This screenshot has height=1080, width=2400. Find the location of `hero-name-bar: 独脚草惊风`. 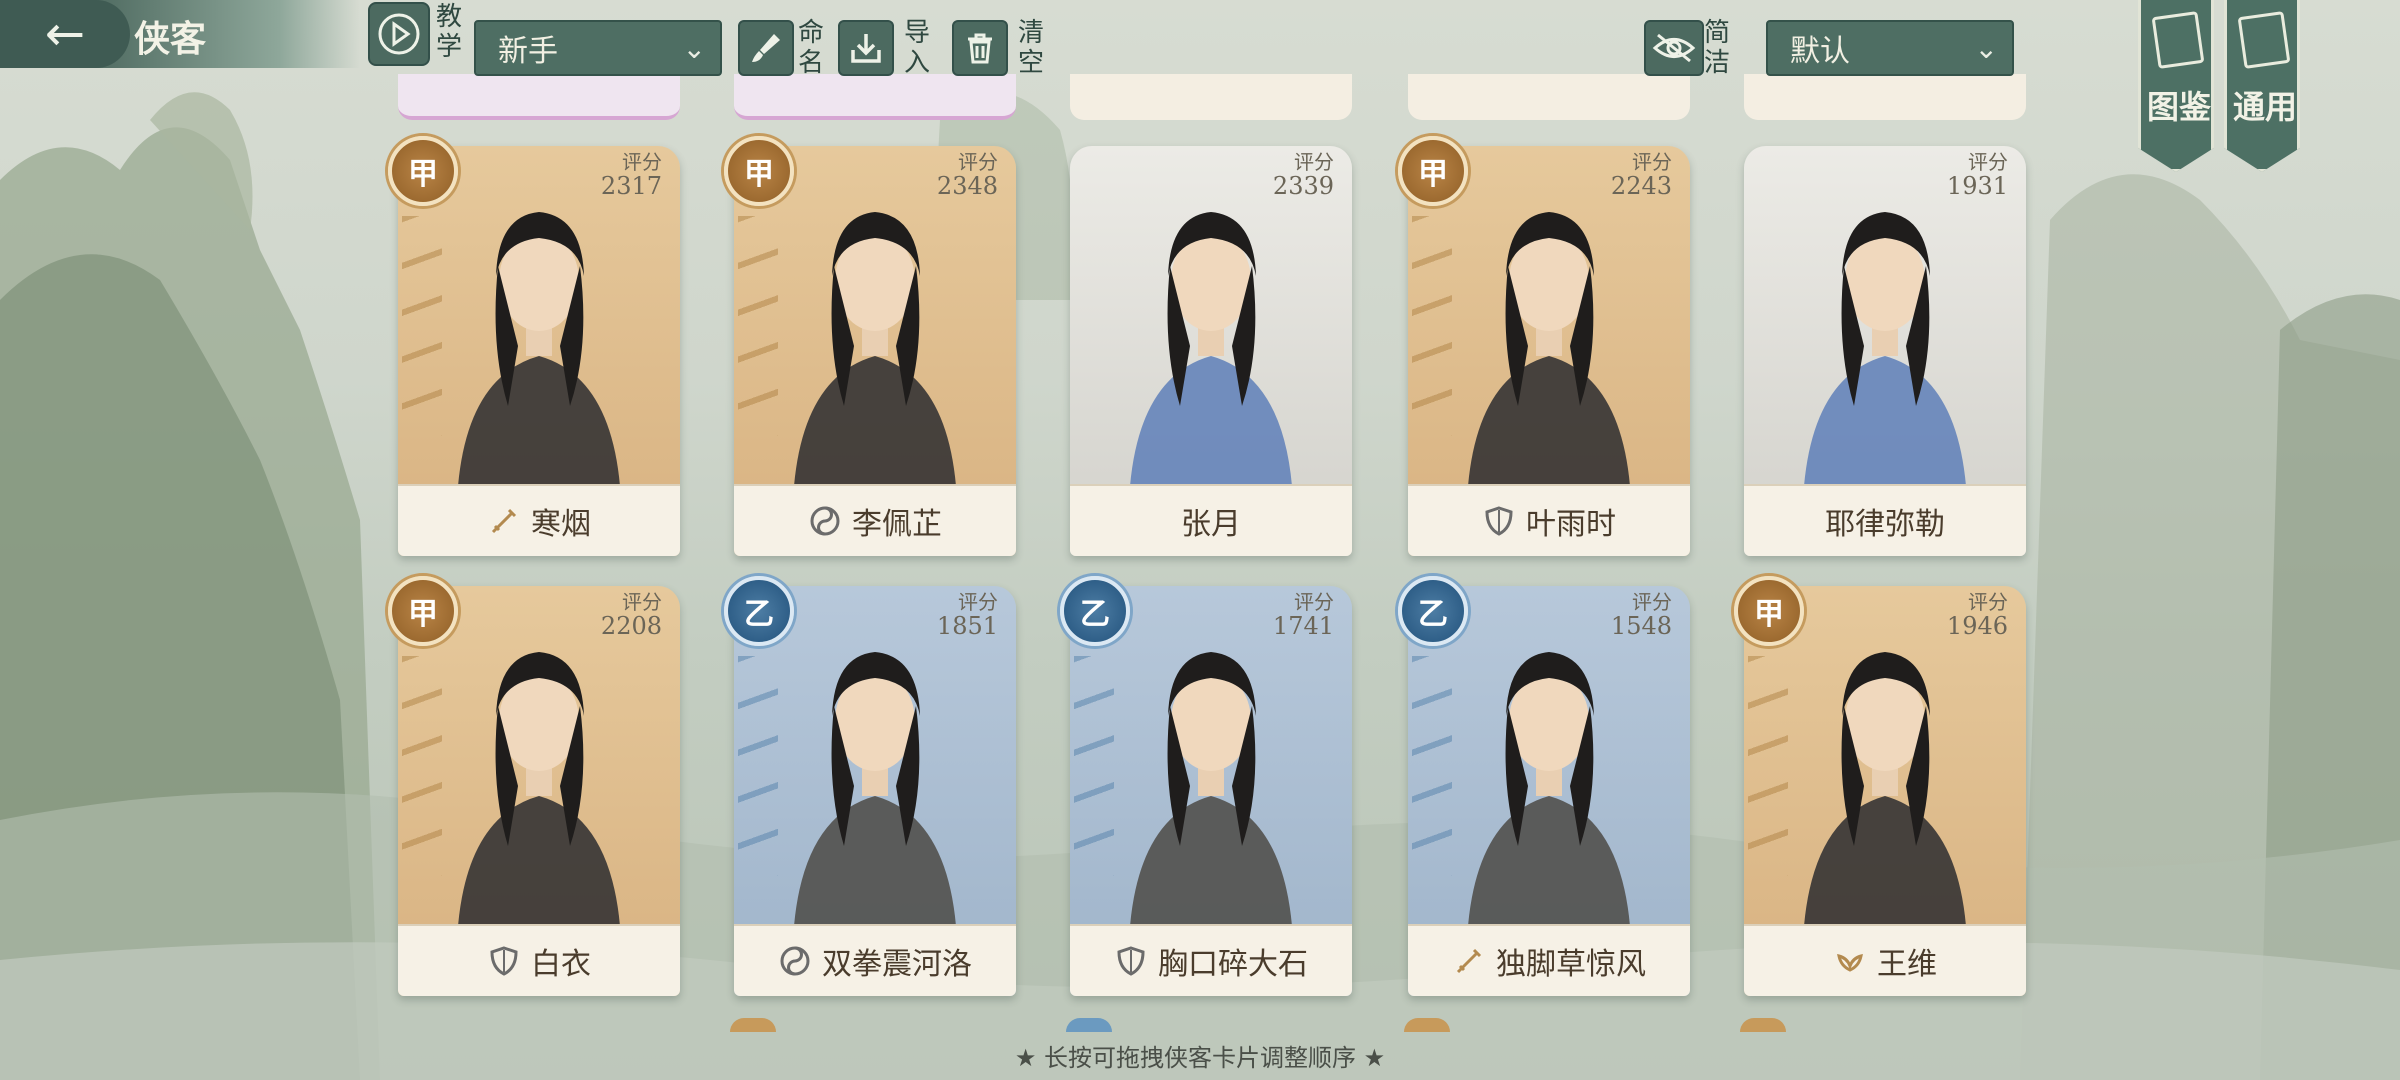

hero-name-bar: 独脚草惊风 is located at coordinates (1549, 960).